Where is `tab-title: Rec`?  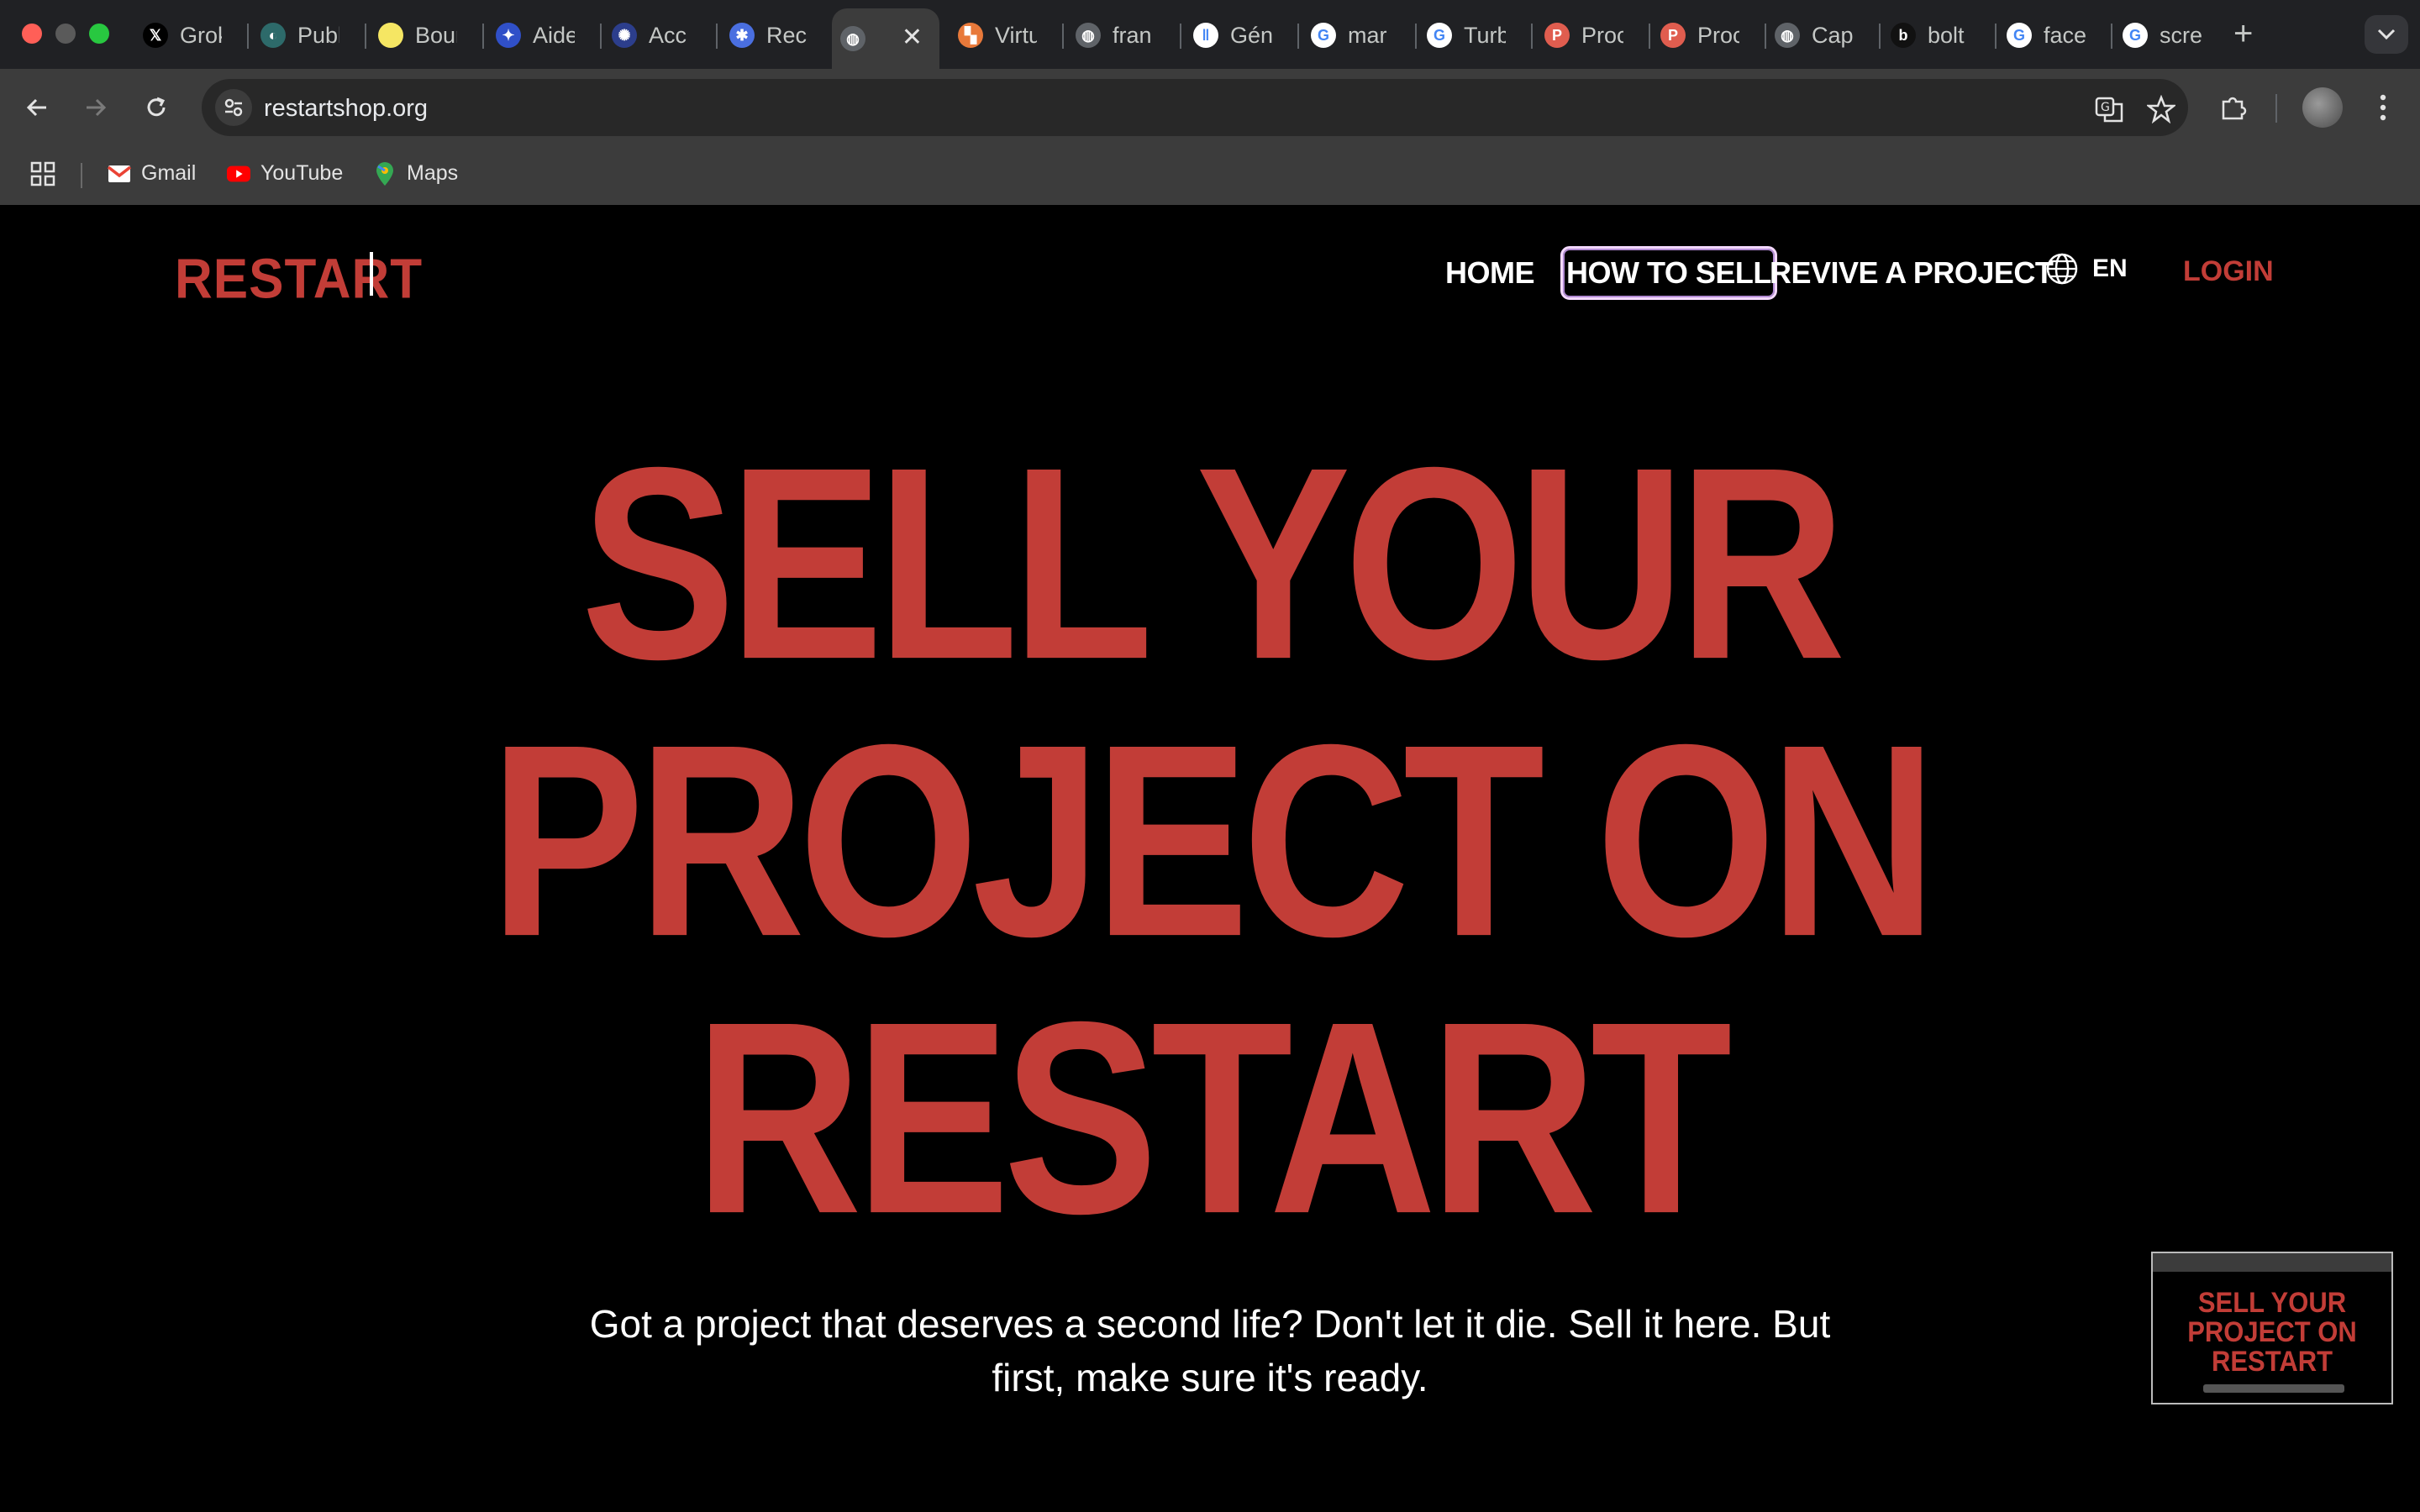
tab-title: Rec is located at coordinates (787, 35).